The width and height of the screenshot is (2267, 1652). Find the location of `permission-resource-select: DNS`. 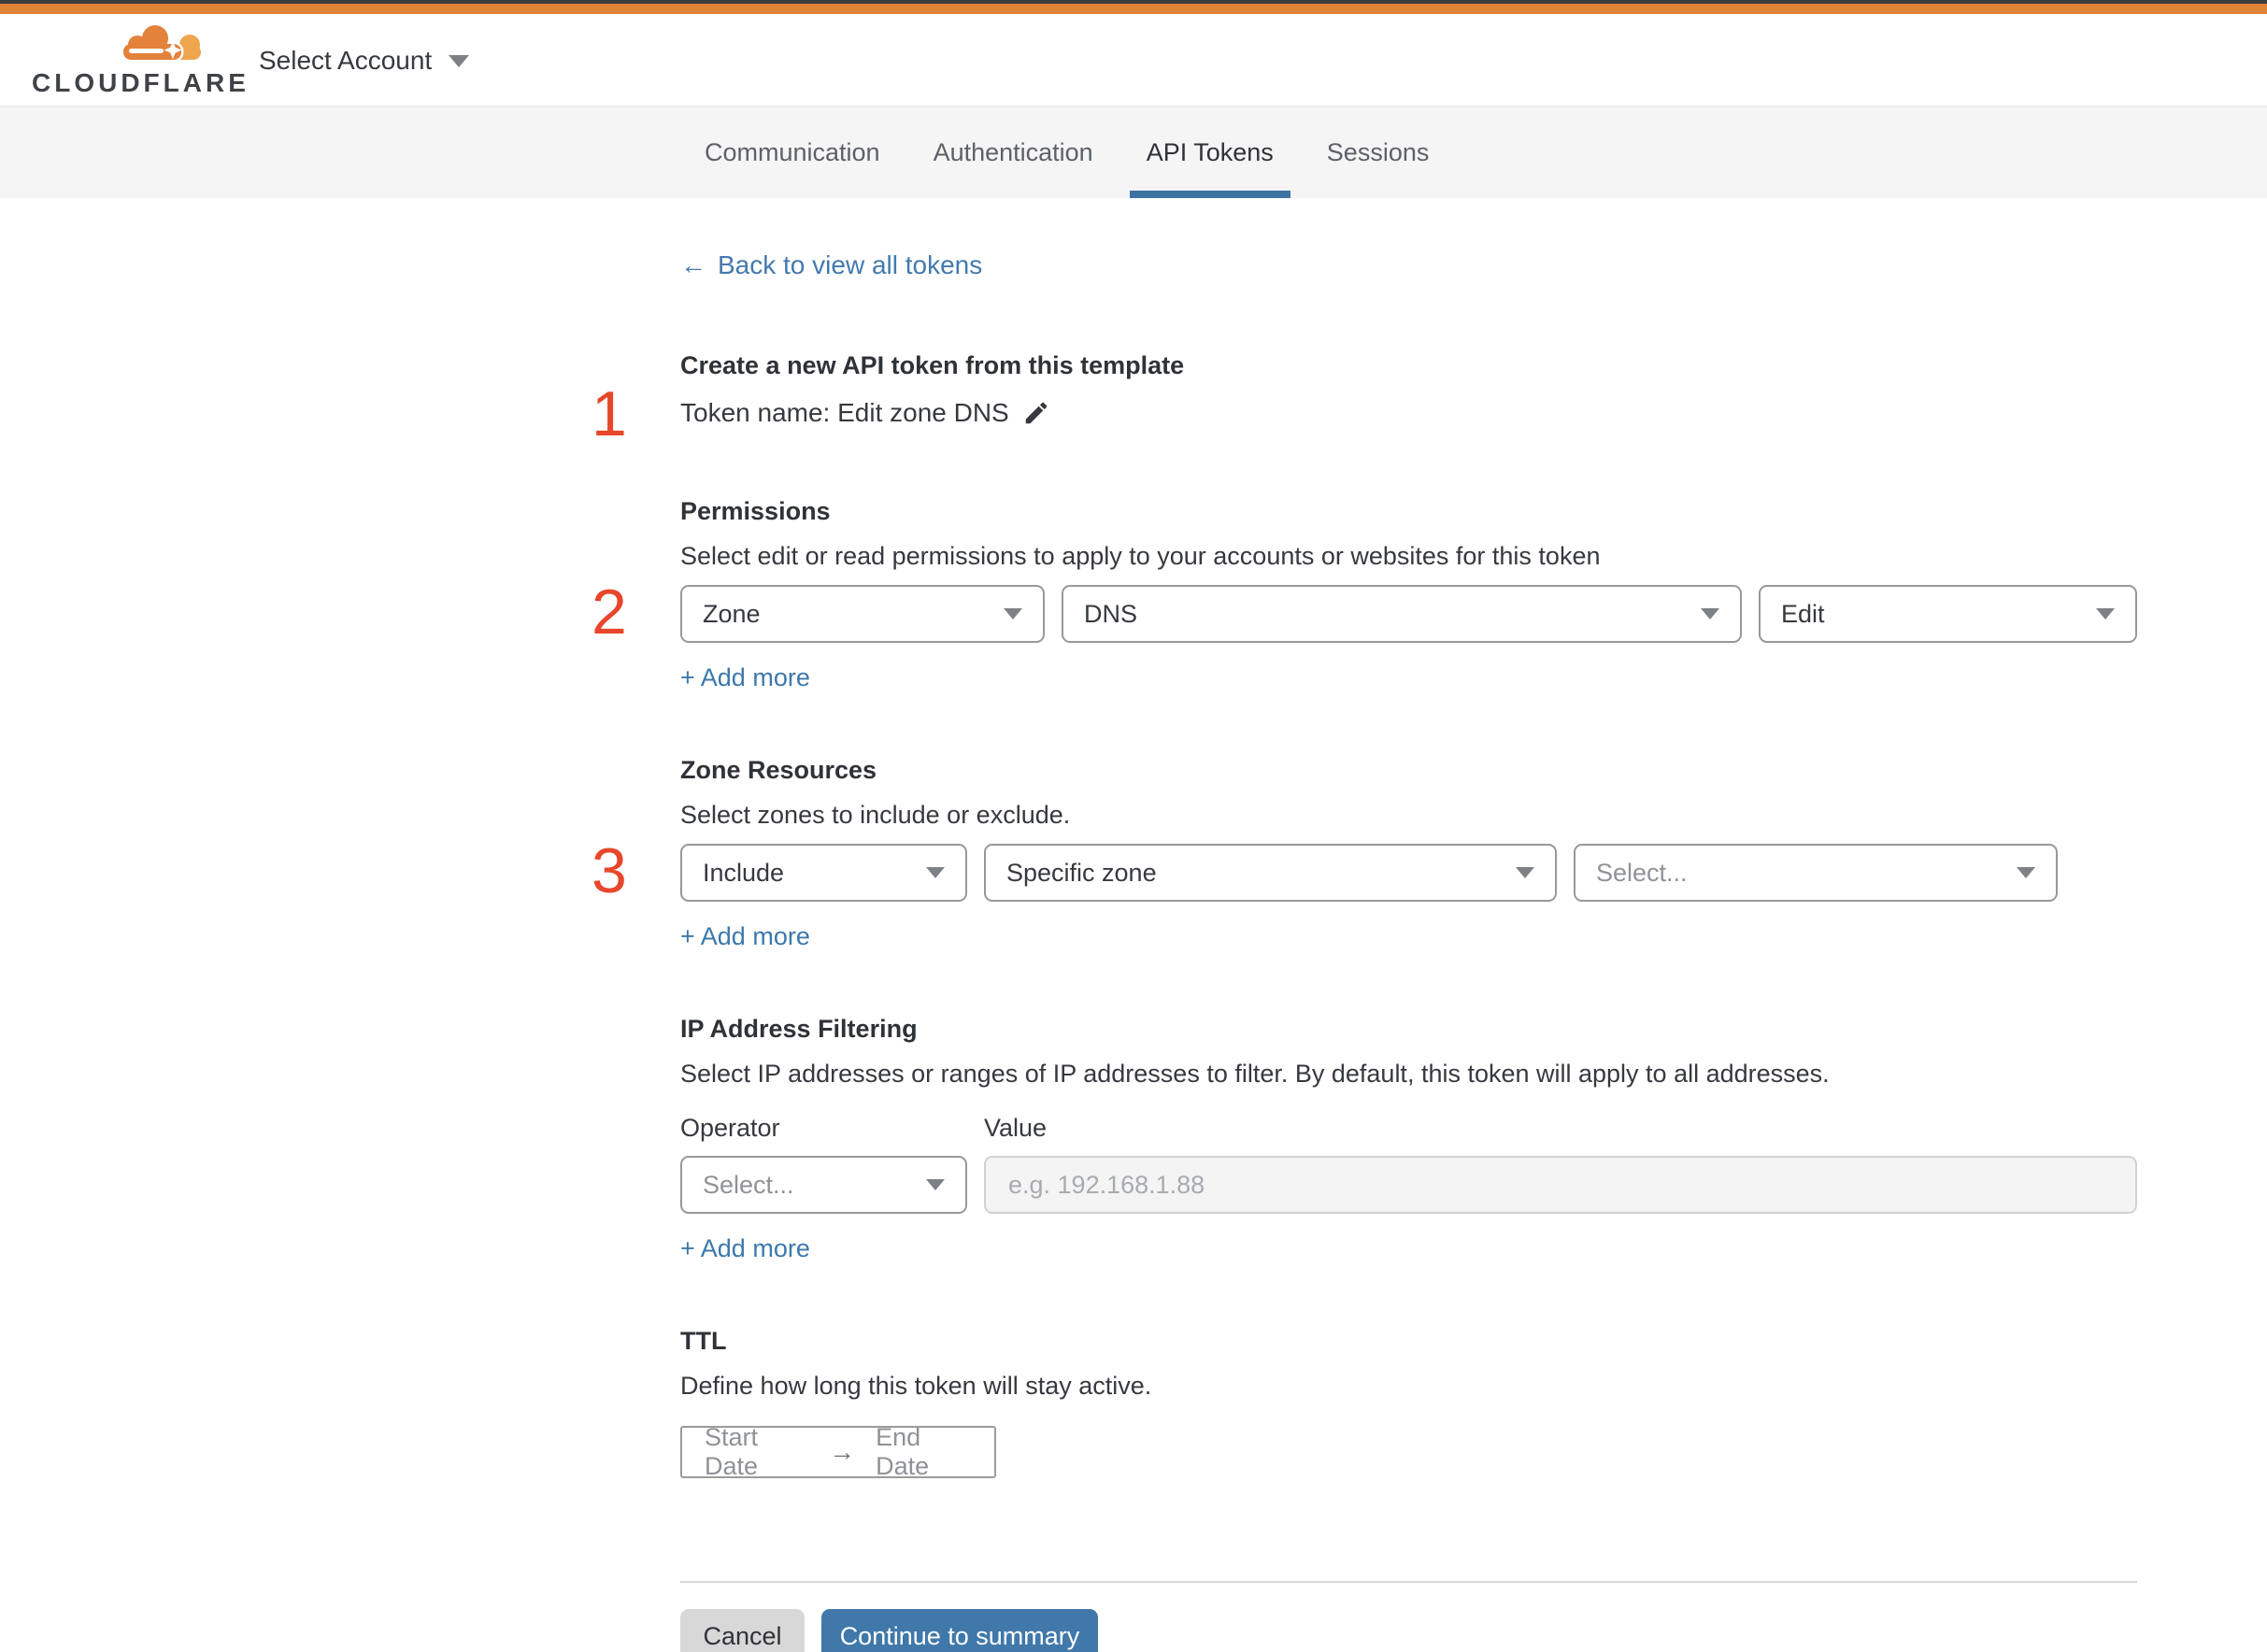

permission-resource-select: DNS is located at coordinates (1402, 614).